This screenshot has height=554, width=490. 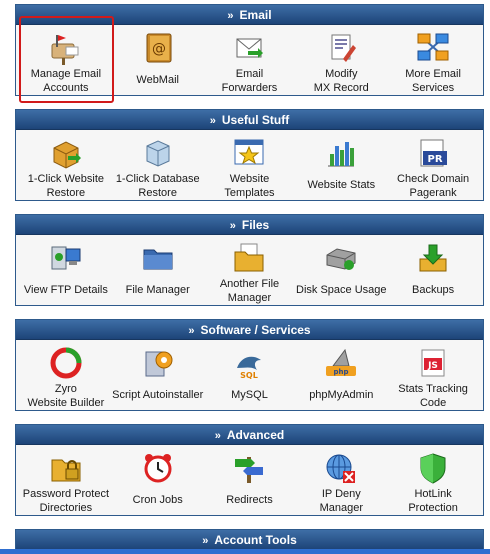 I want to click on account-tools-panel-header: » Account Tools, so click(x=249, y=540).